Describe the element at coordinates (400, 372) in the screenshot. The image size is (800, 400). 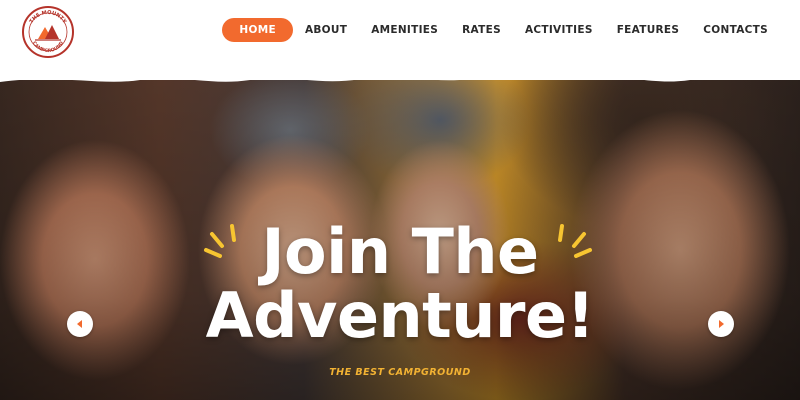
I see `hero-subtitle: THE BEST CAMPGROUND` at that location.